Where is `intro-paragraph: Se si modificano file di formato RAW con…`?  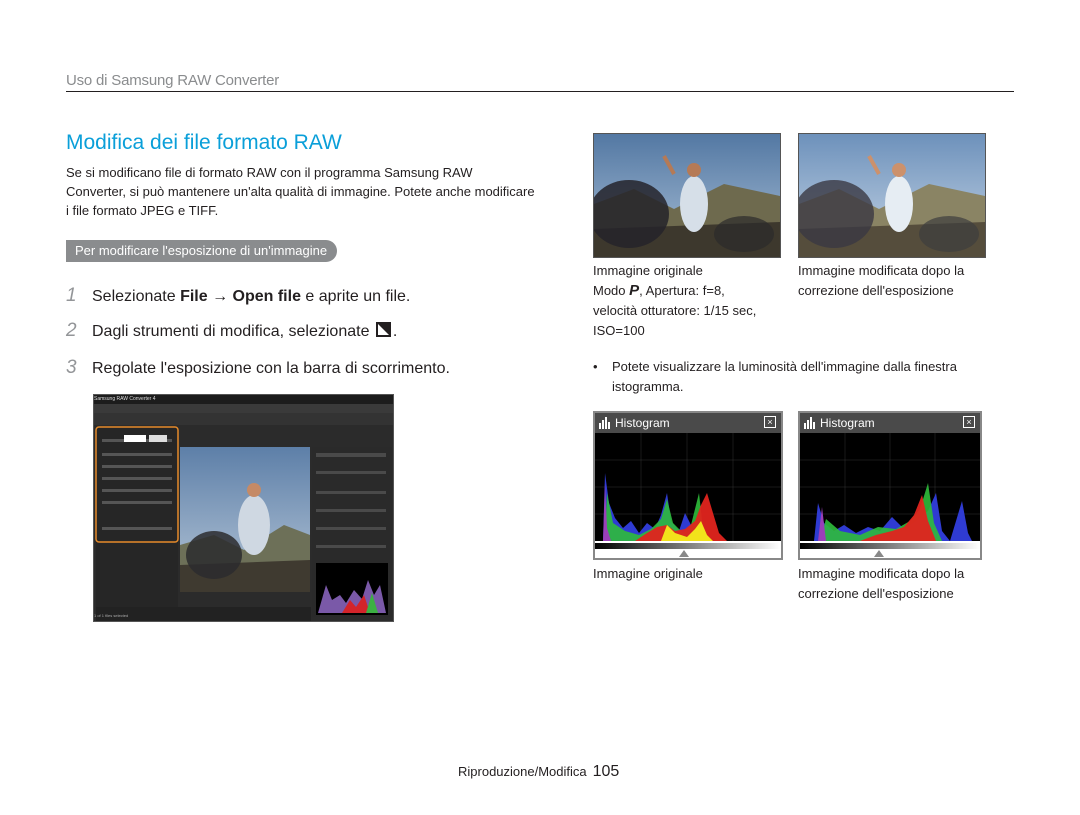 intro-paragraph: Se si modificano file di formato RAW con… is located at coordinates (300, 191).